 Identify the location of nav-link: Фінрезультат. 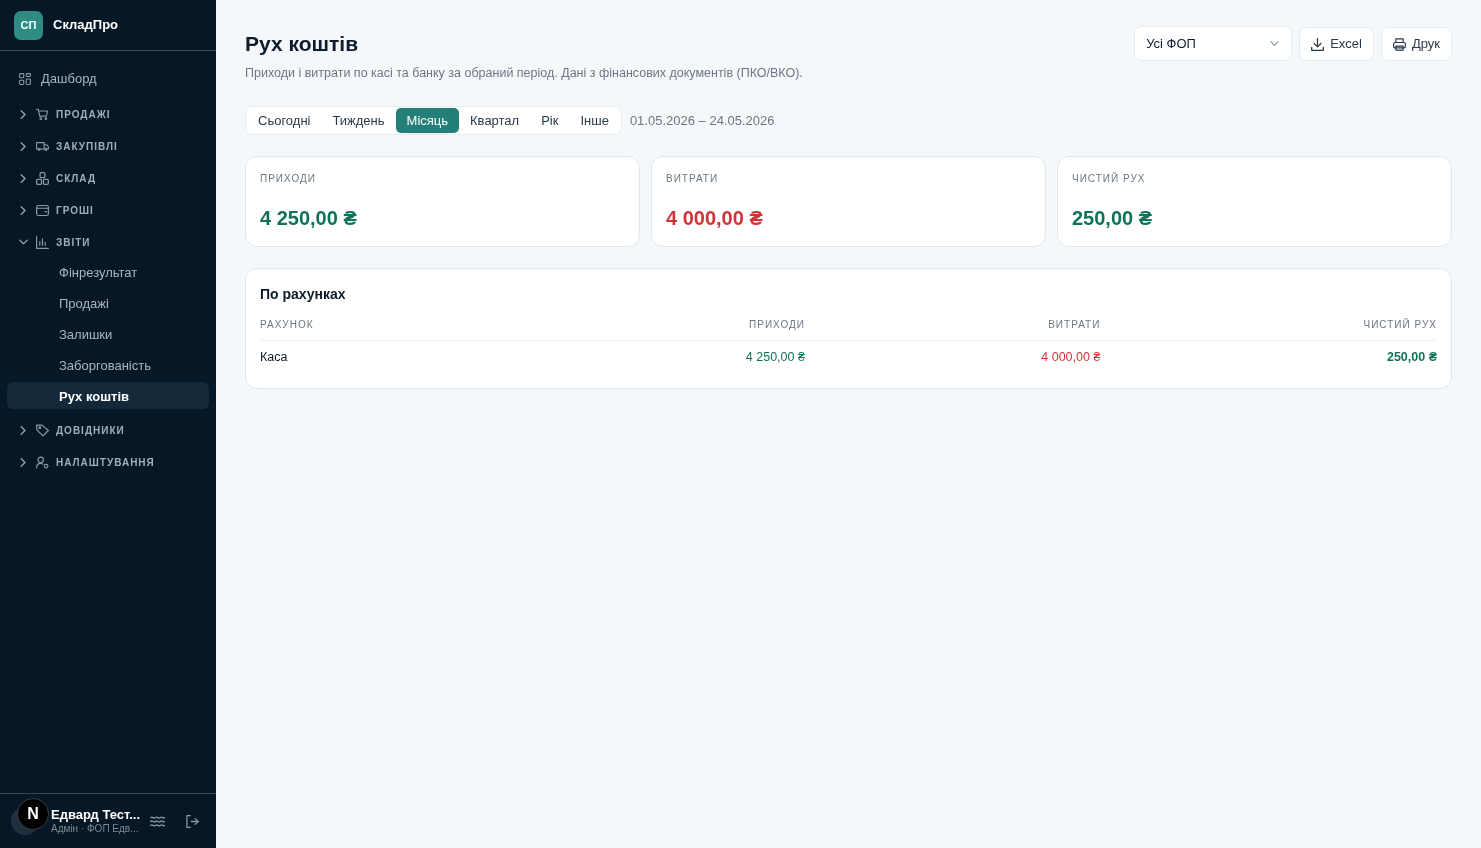
(108, 271).